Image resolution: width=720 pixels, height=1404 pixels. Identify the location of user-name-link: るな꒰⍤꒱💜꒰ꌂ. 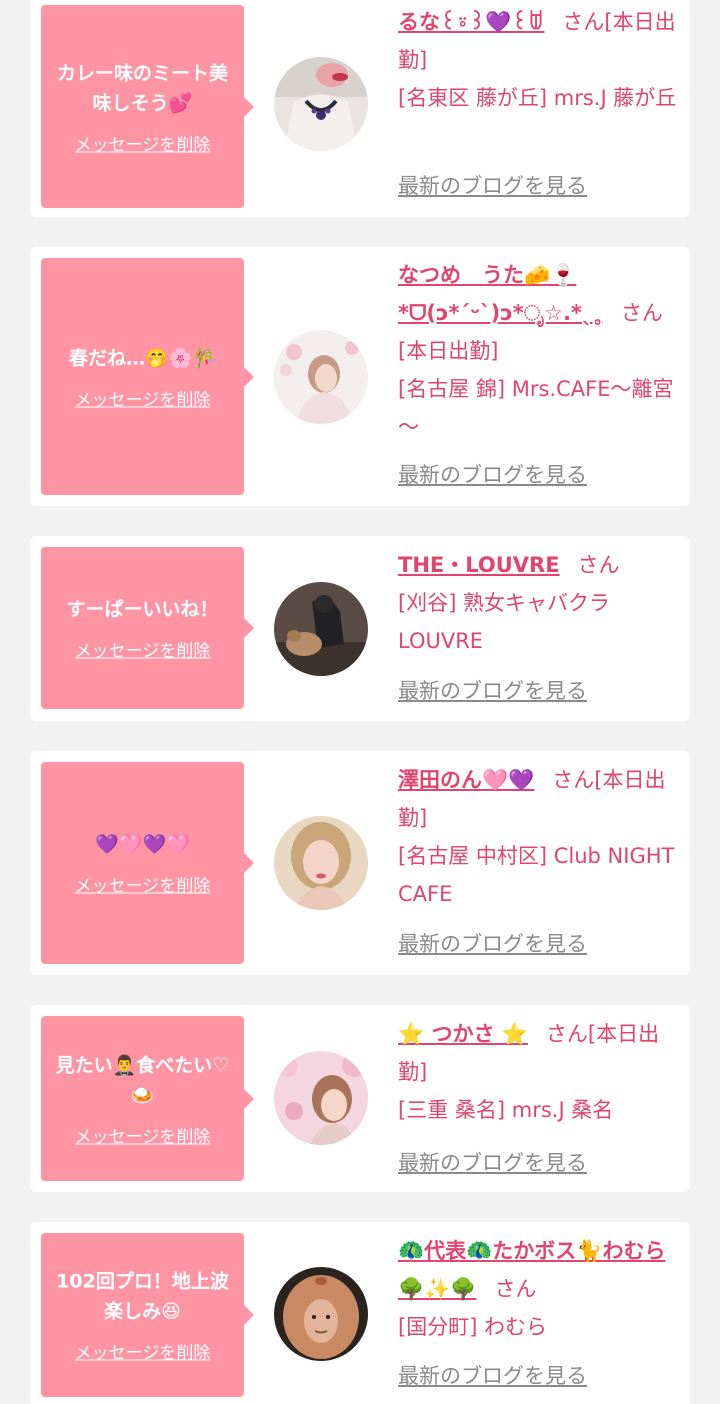
(471, 22).